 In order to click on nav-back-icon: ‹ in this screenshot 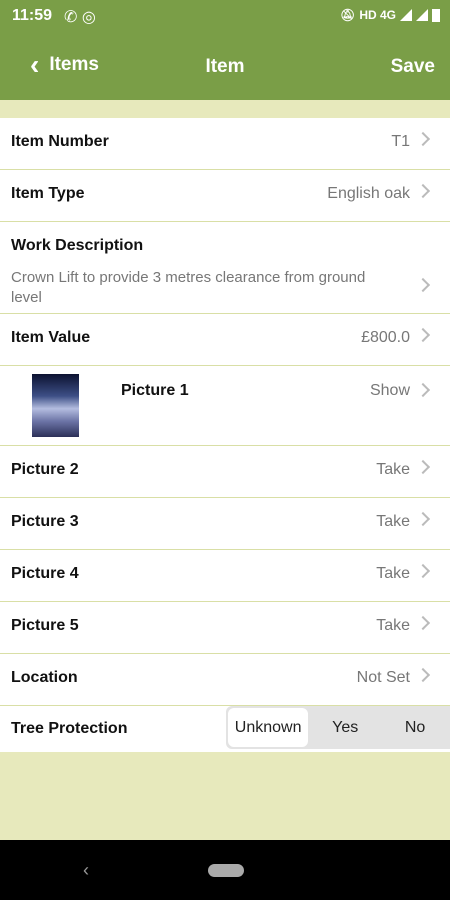, I will do `click(86, 870)`.